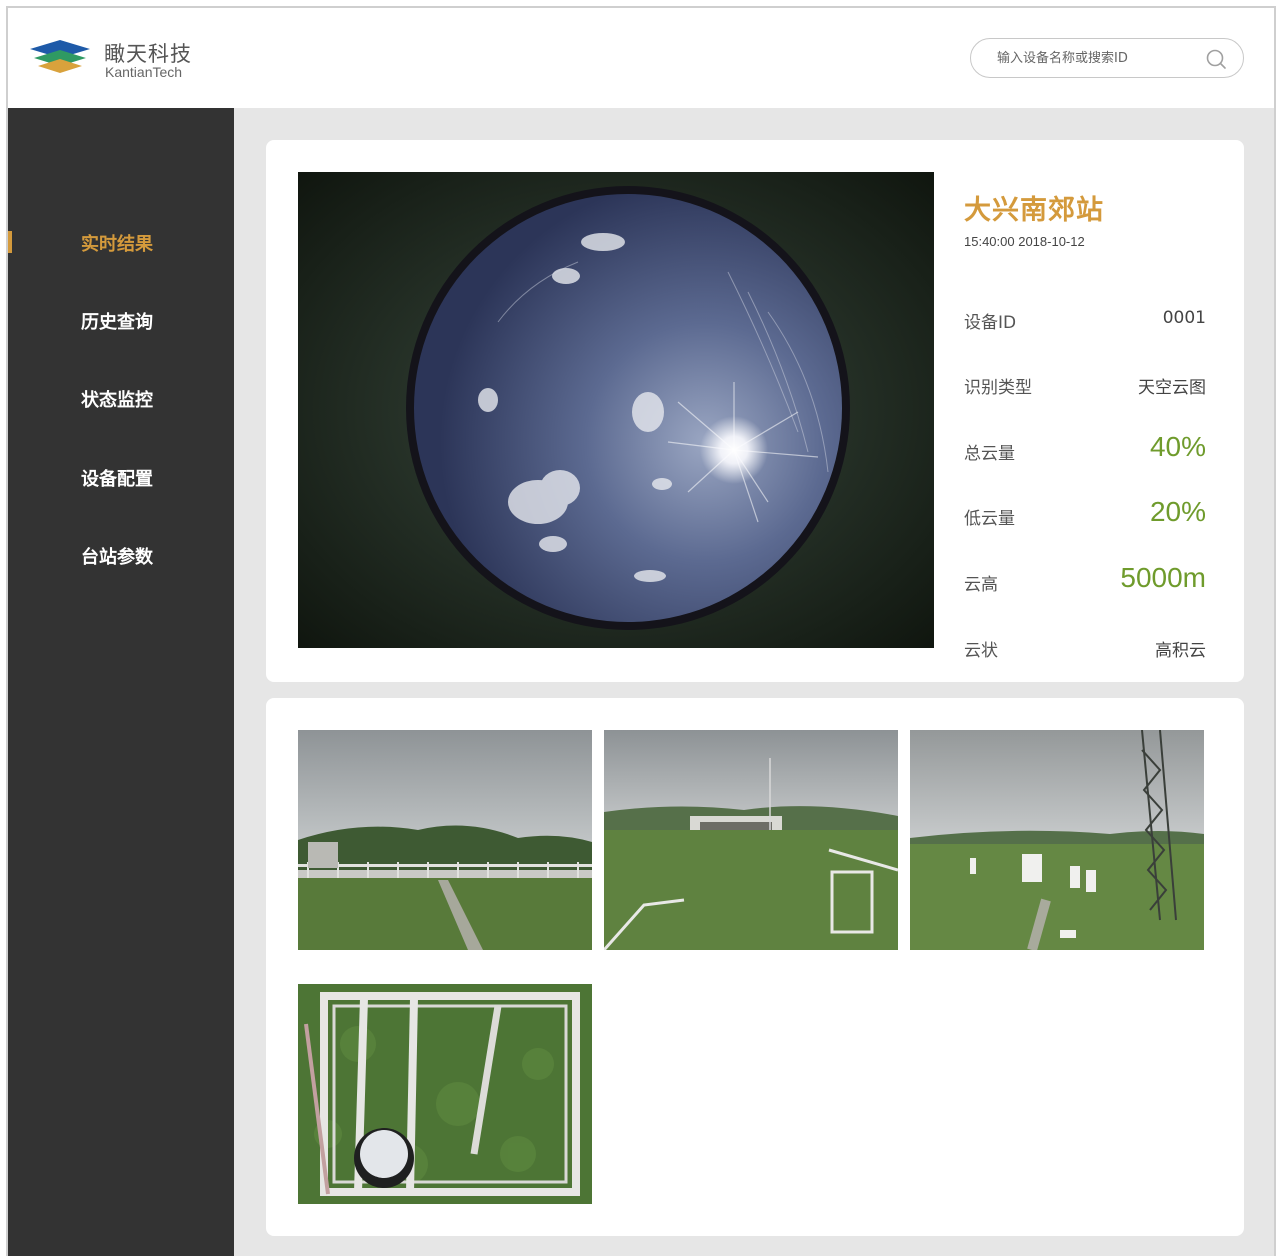 This screenshot has width=1278, height=1256. I want to click on info-row-device-id: 设备ID 0001, so click(1085, 320).